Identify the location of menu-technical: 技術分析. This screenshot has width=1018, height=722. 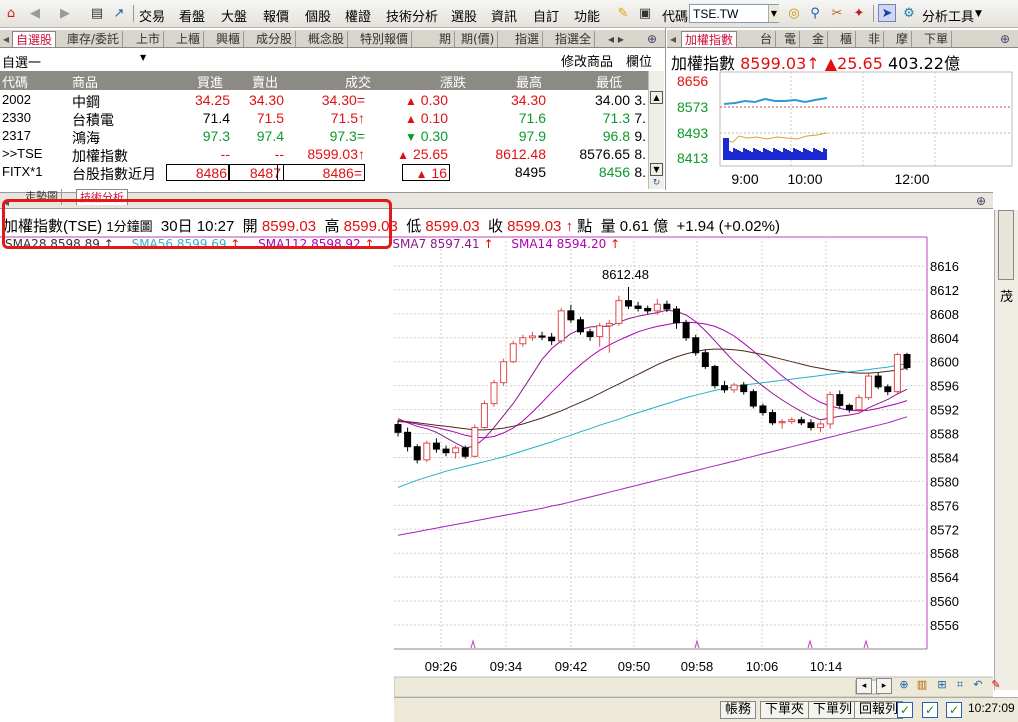
(412, 15).